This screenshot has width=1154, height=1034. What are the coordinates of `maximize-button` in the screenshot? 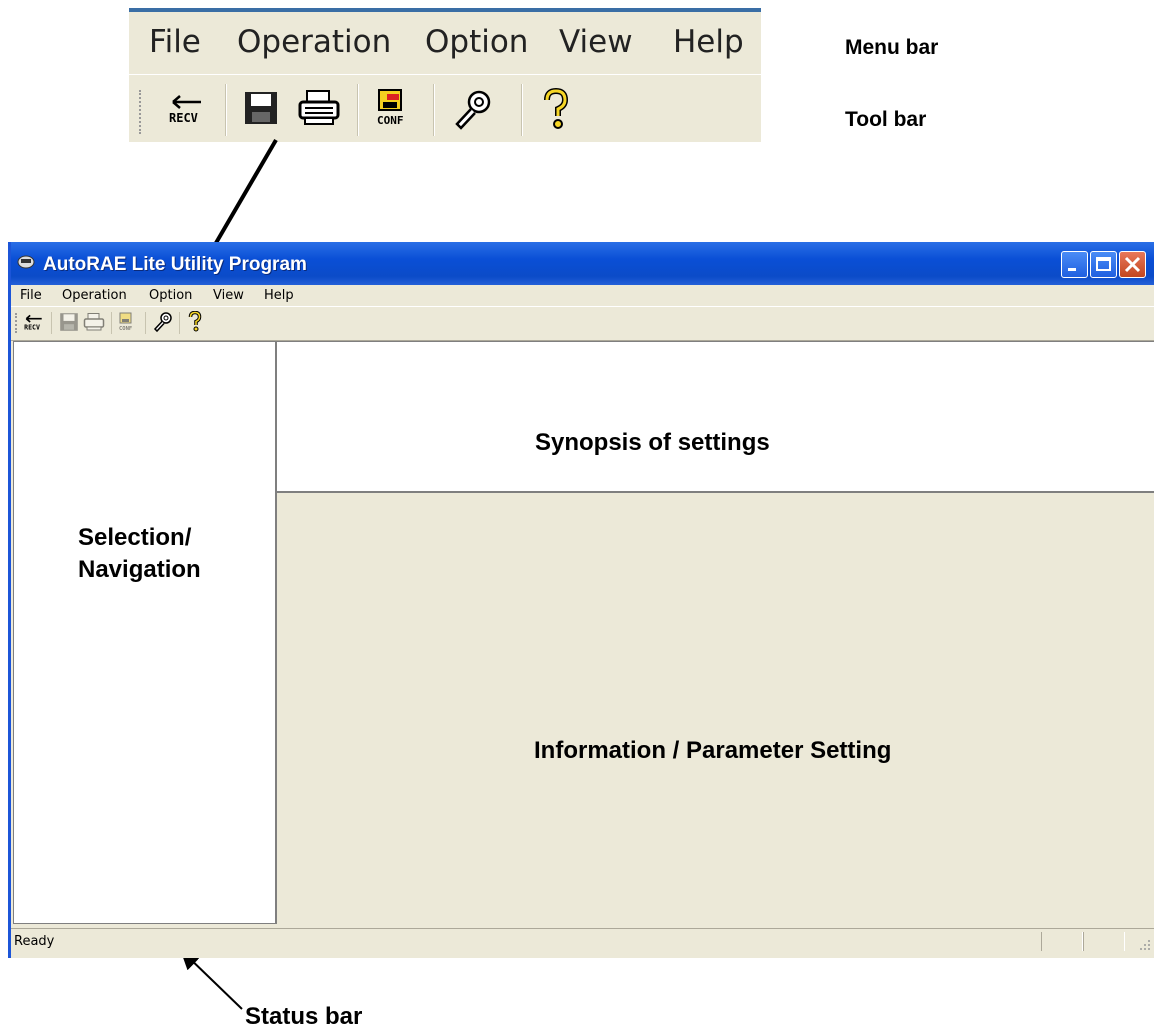 It's located at (1103, 264).